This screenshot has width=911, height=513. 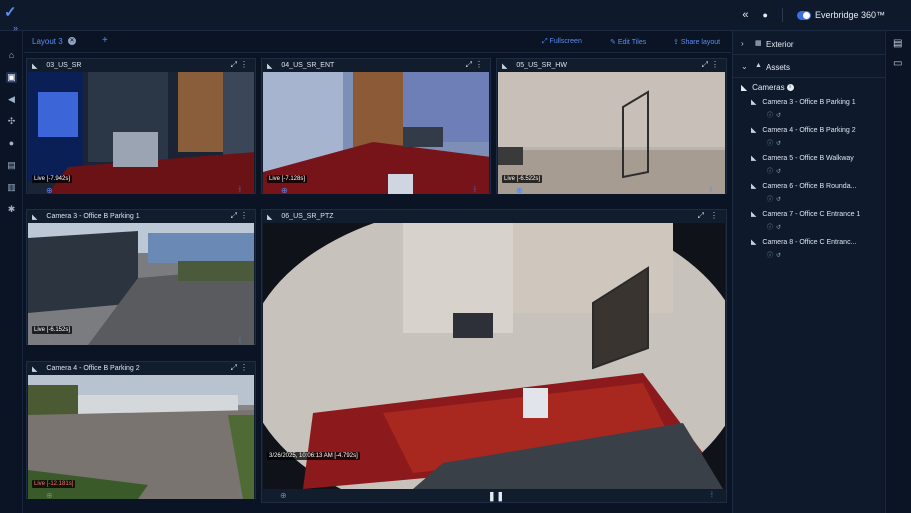 I want to click on video-feed: Live [-7.128s] ⊕ ⦙⦙, so click(x=376, y=133).